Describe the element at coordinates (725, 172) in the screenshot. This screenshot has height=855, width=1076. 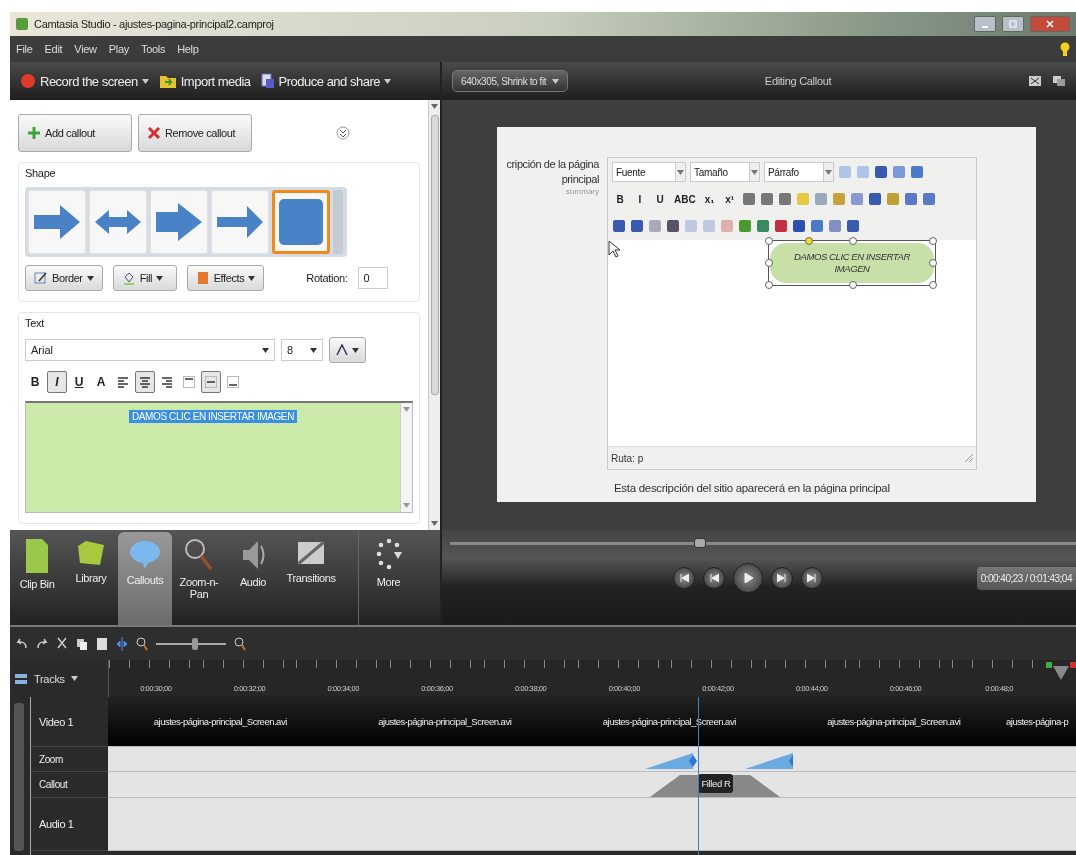
I see `editor-dropdown: Tamaño` at that location.